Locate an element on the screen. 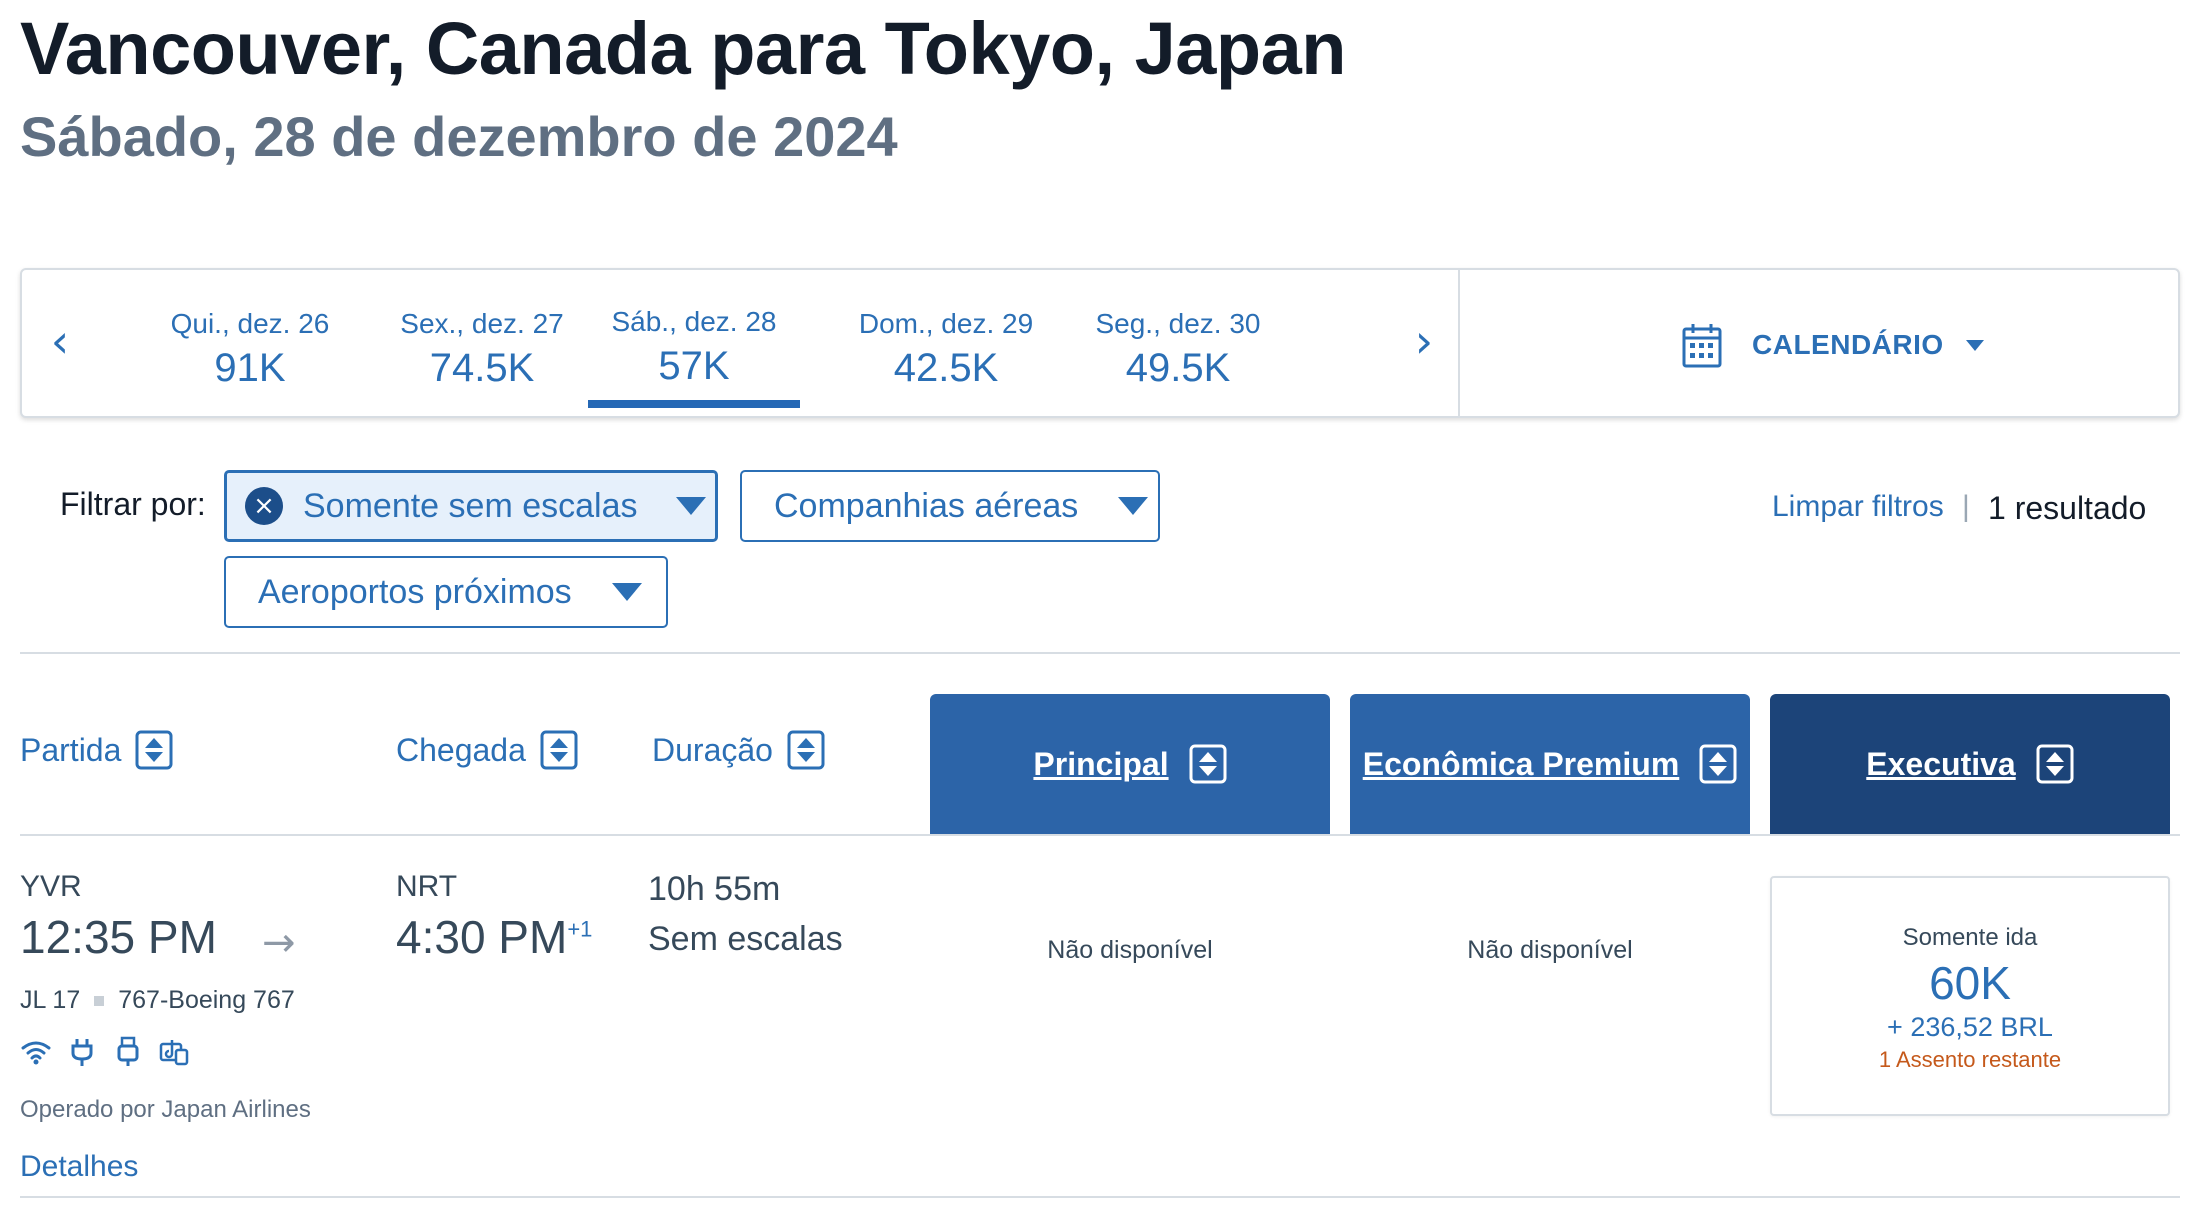 This screenshot has width=2192, height=1206. page-subtitle-date: Sábado, 28 de dezembro de 2024 is located at coordinates (459, 136).